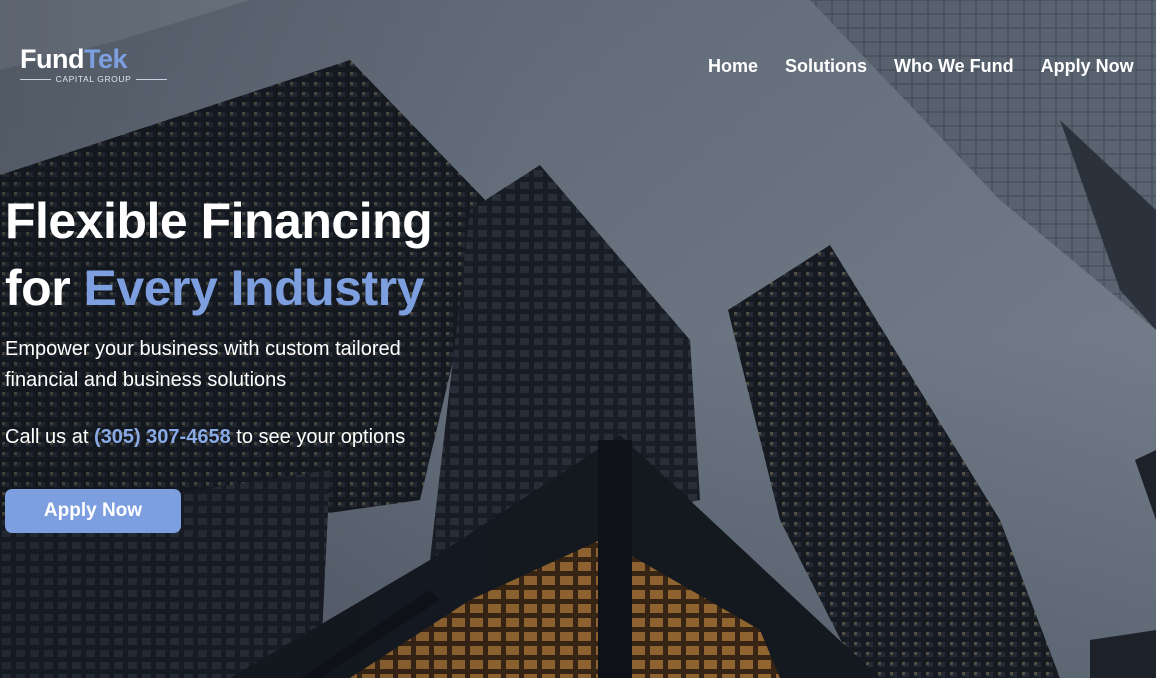  Describe the element at coordinates (826, 66) in the screenshot. I see `nav-solutions: Solutions` at that location.